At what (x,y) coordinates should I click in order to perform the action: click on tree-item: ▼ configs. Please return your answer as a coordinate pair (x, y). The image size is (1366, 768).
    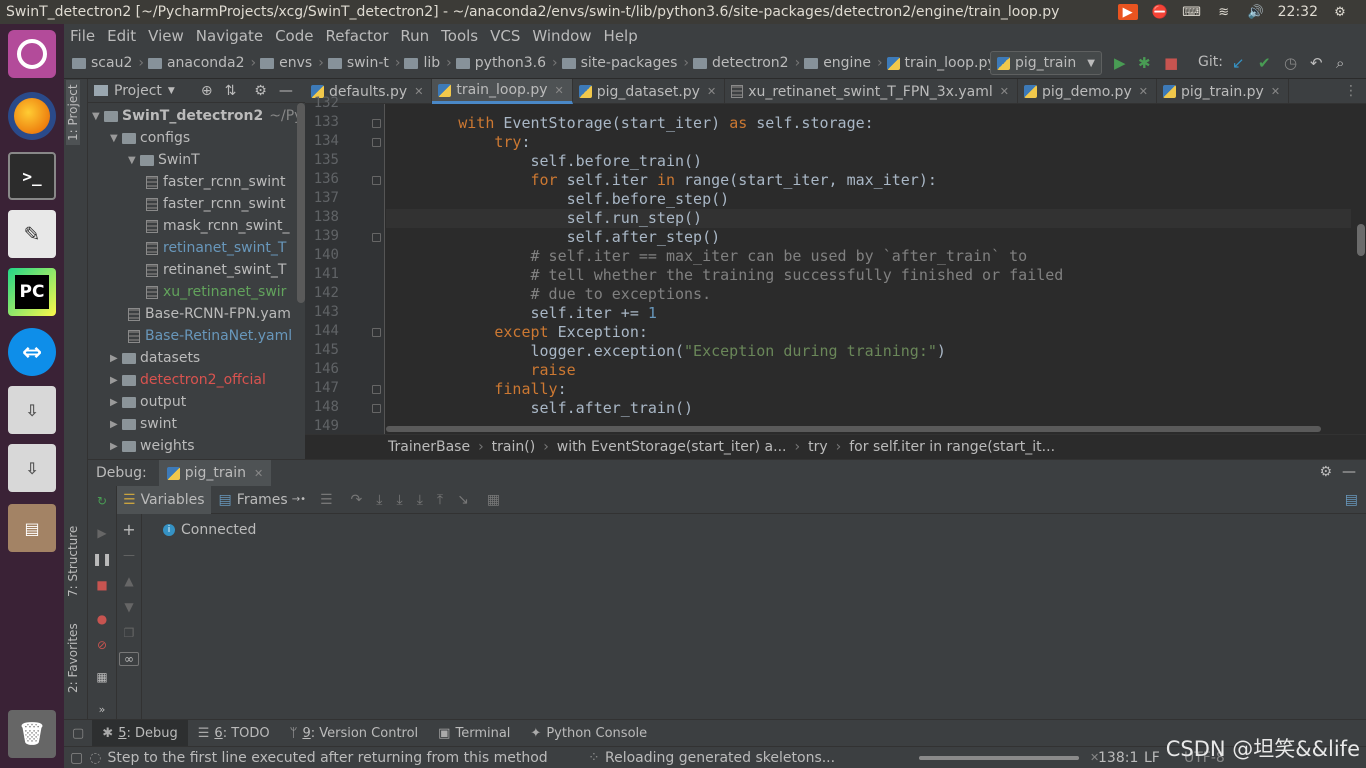
    Looking at the image, I should click on (150, 138).